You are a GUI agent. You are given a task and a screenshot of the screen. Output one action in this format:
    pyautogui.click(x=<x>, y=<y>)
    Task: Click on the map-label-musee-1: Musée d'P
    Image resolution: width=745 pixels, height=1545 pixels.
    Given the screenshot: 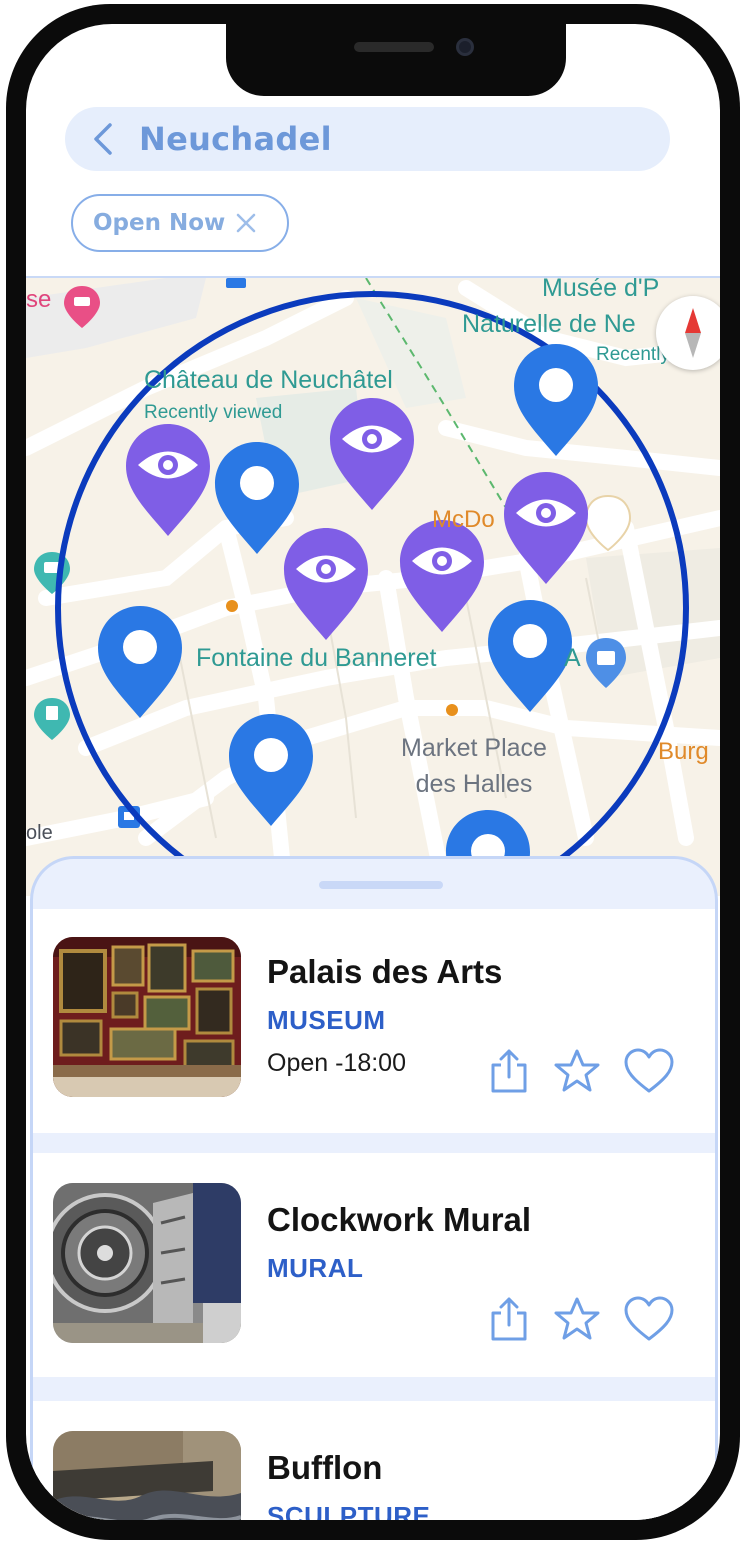 What is the action you would take?
    pyautogui.click(x=601, y=289)
    